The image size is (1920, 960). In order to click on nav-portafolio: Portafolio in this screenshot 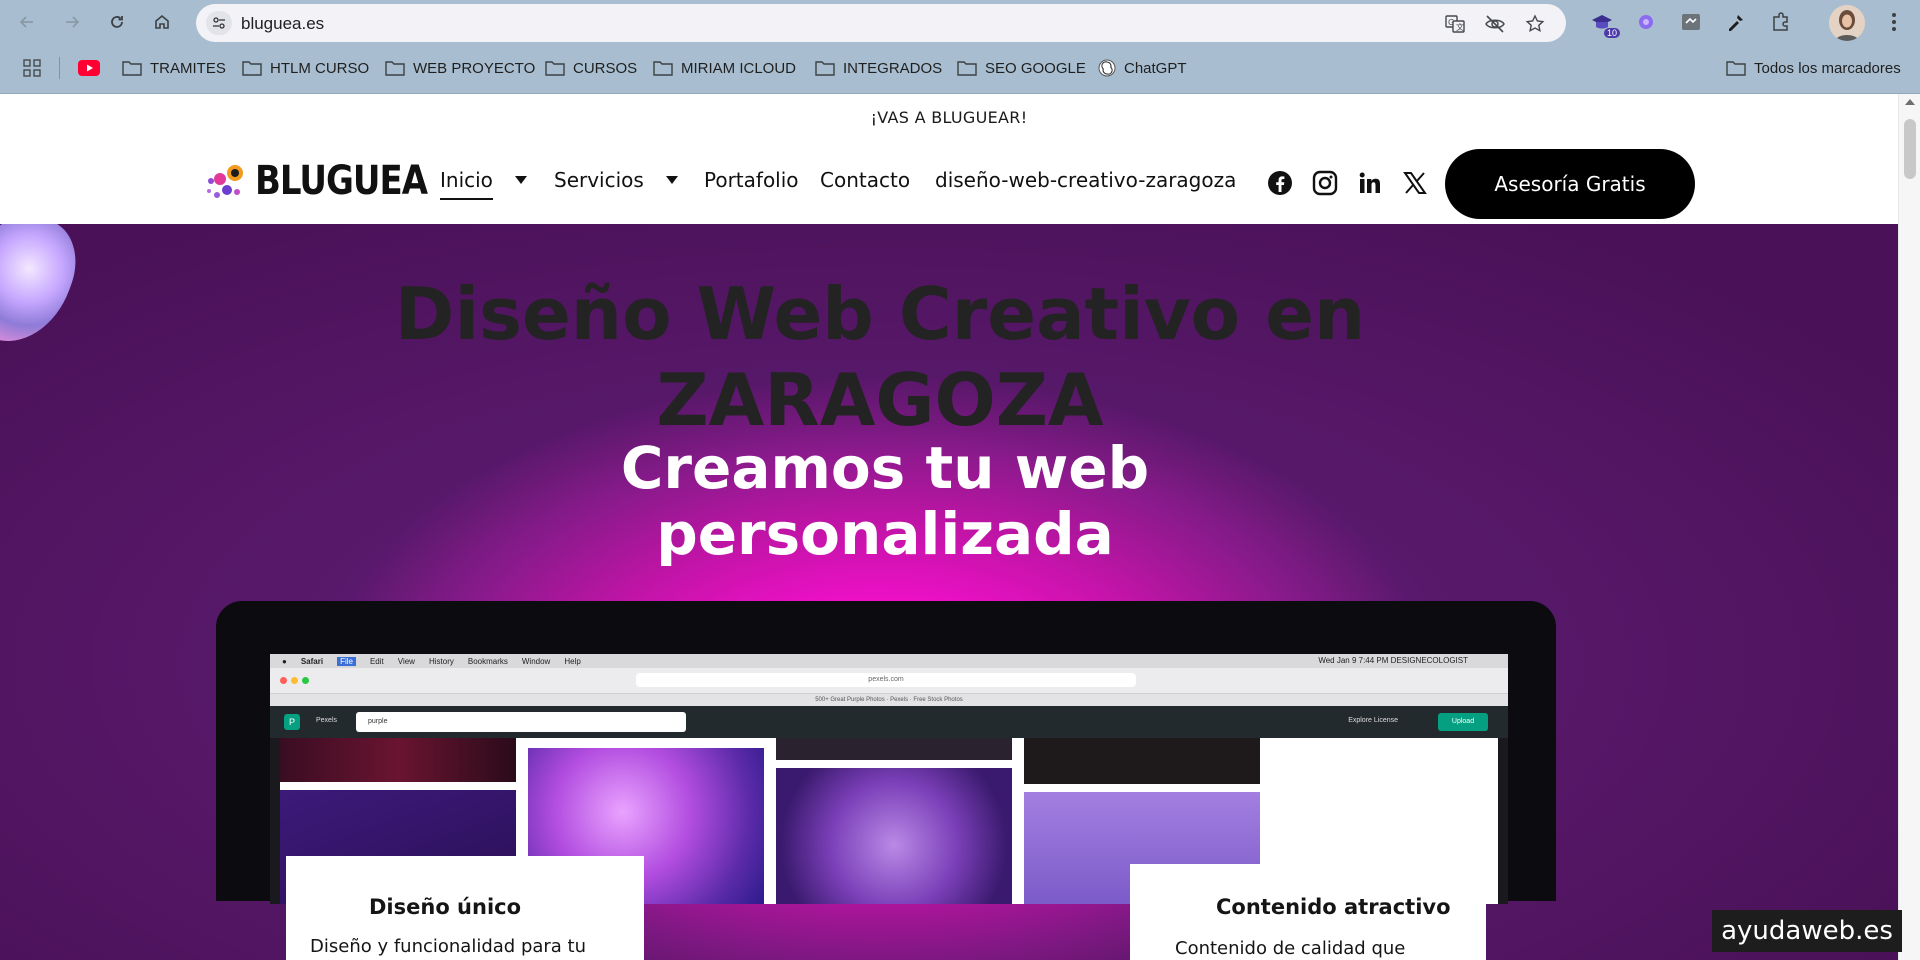, I will do `click(751, 180)`.